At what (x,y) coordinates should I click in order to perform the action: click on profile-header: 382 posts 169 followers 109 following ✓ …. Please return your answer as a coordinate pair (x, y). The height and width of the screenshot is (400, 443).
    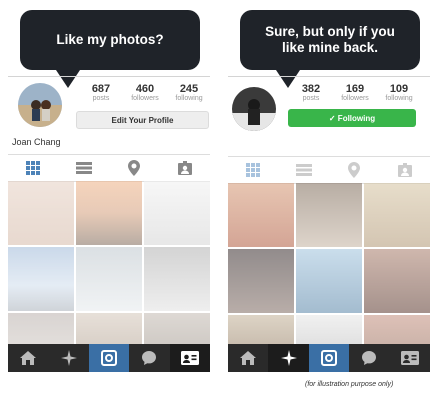
    Looking at the image, I should click on (329, 116).